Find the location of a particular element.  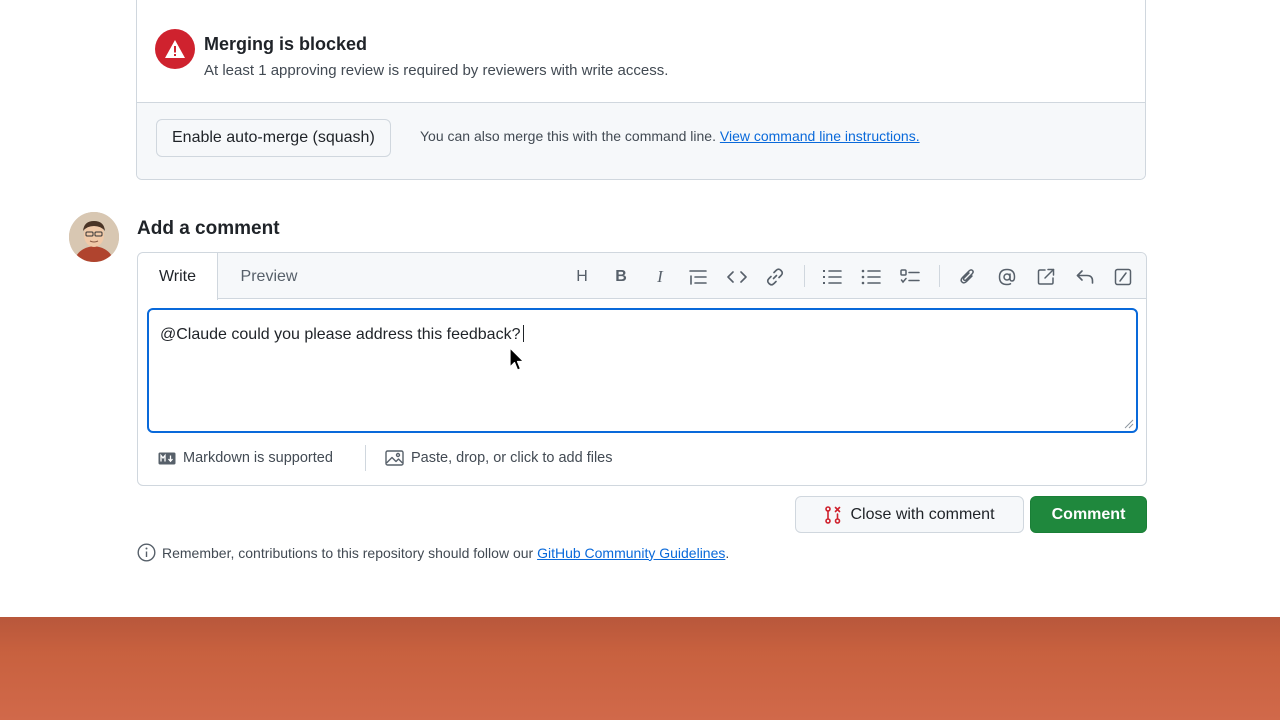

attach-icon is located at coordinates (968, 277).